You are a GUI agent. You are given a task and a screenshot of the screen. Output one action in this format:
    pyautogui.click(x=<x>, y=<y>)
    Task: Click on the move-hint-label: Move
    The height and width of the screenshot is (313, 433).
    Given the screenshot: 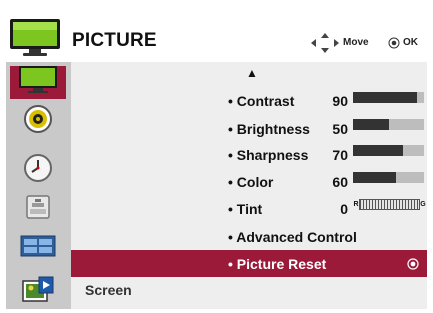 What is the action you would take?
    pyautogui.click(x=356, y=42)
    